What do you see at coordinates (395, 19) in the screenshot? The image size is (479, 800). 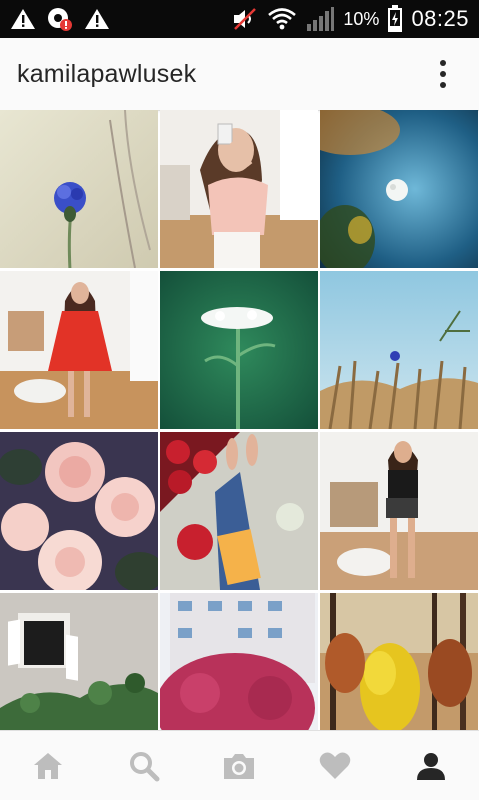 I see `battery-charging-icon` at bounding box center [395, 19].